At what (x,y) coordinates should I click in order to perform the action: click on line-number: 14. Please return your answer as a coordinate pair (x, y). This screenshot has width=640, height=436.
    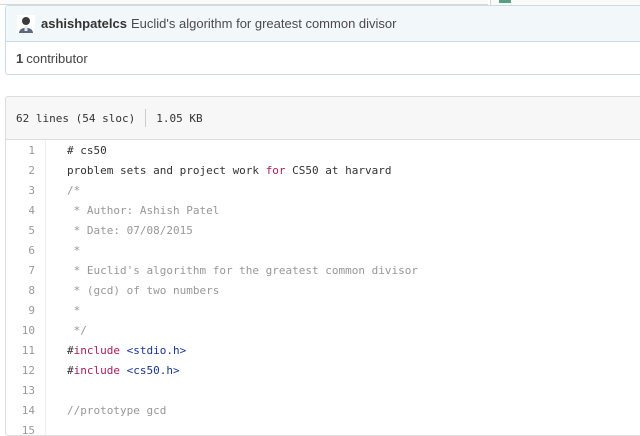
    Looking at the image, I should click on (25, 410).